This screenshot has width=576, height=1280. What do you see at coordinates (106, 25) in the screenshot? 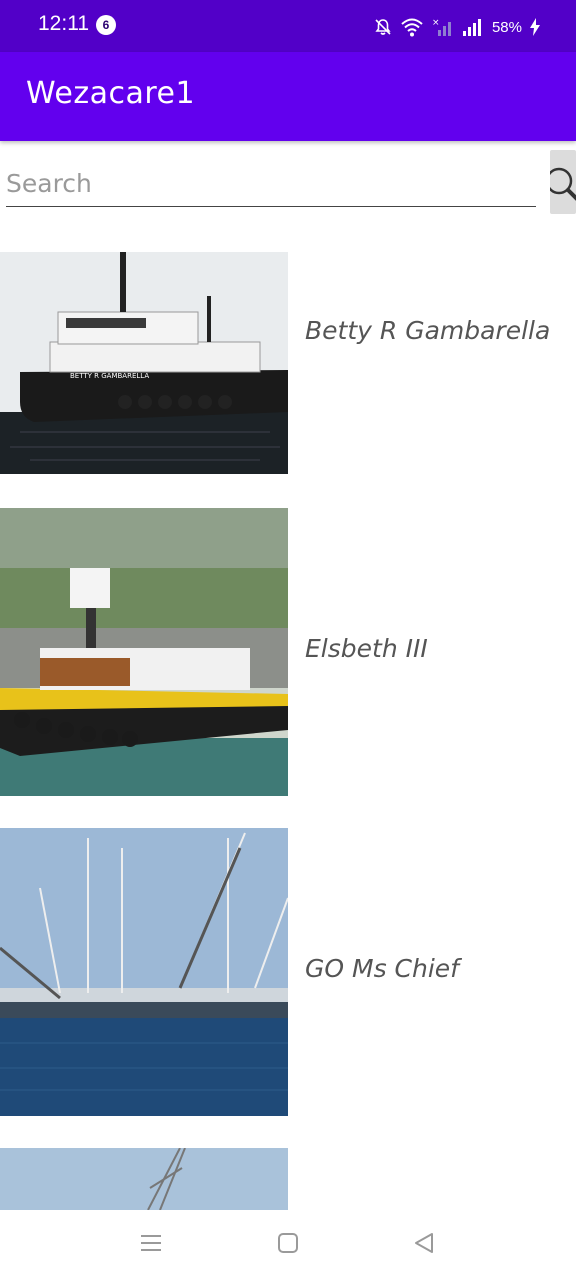
I see `notification-count-badge: 6` at bounding box center [106, 25].